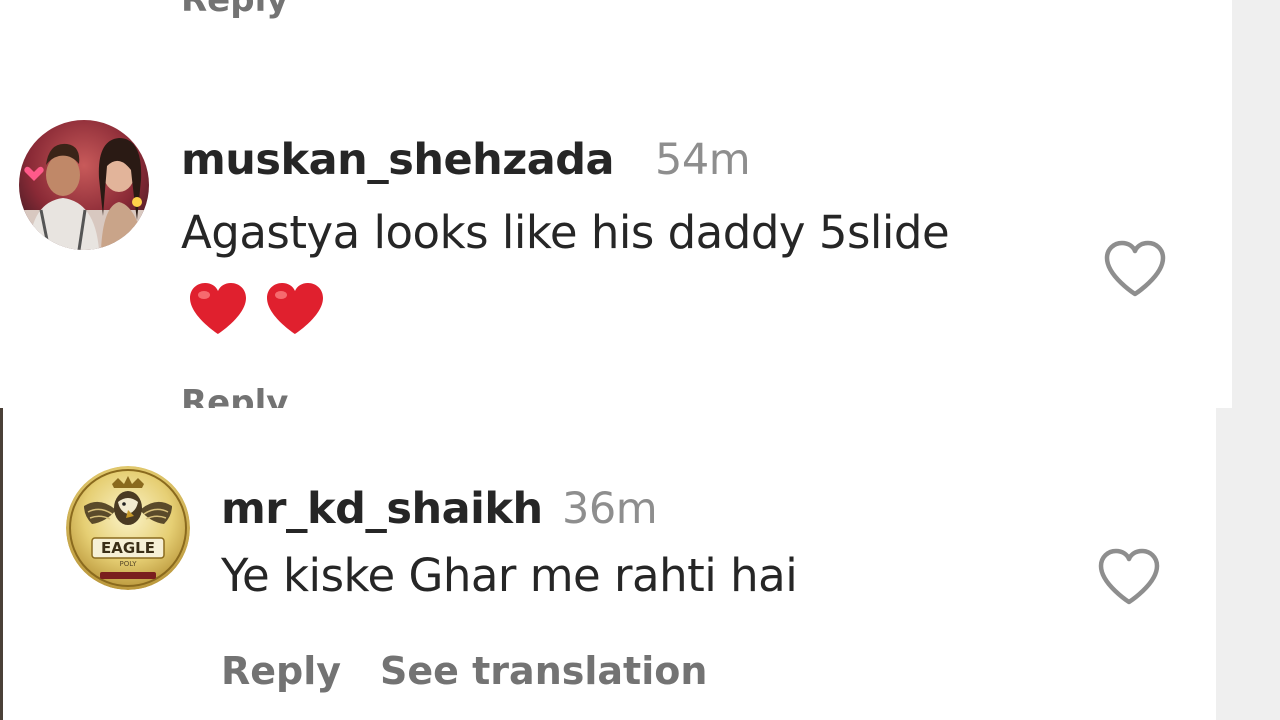 The height and width of the screenshot is (720, 1280). Describe the element at coordinates (382, 509) in the screenshot. I see `username: mr_kd_shaikh` at that location.